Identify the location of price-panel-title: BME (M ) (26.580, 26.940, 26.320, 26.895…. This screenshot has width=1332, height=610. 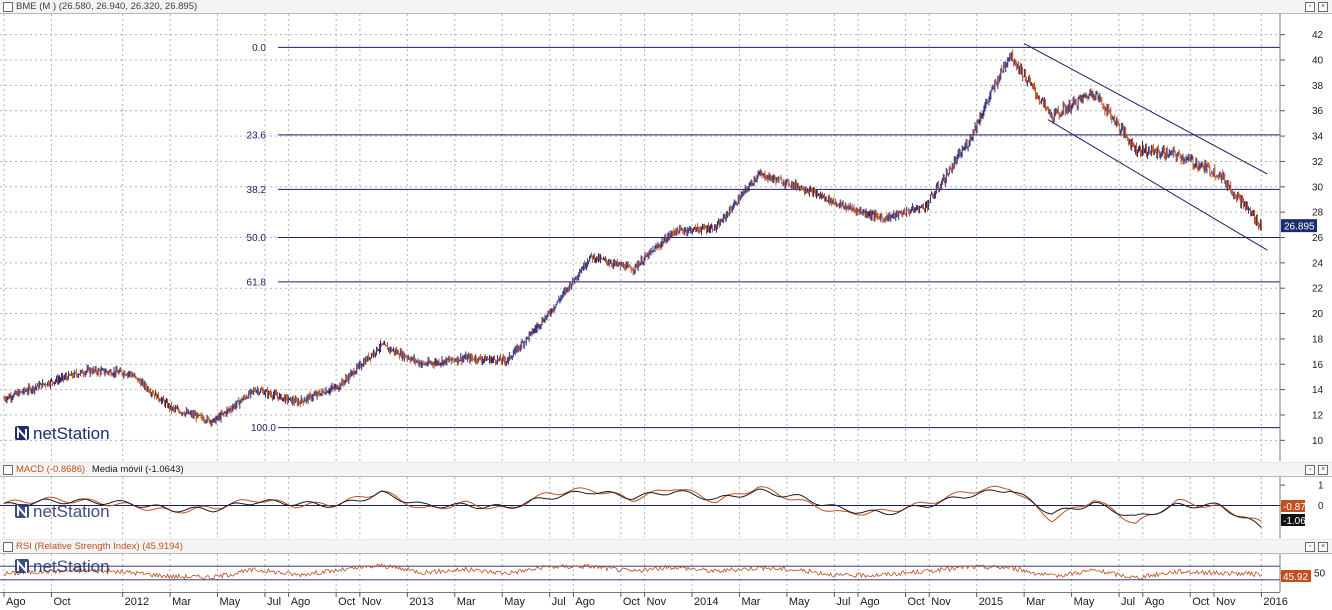
(107, 6).